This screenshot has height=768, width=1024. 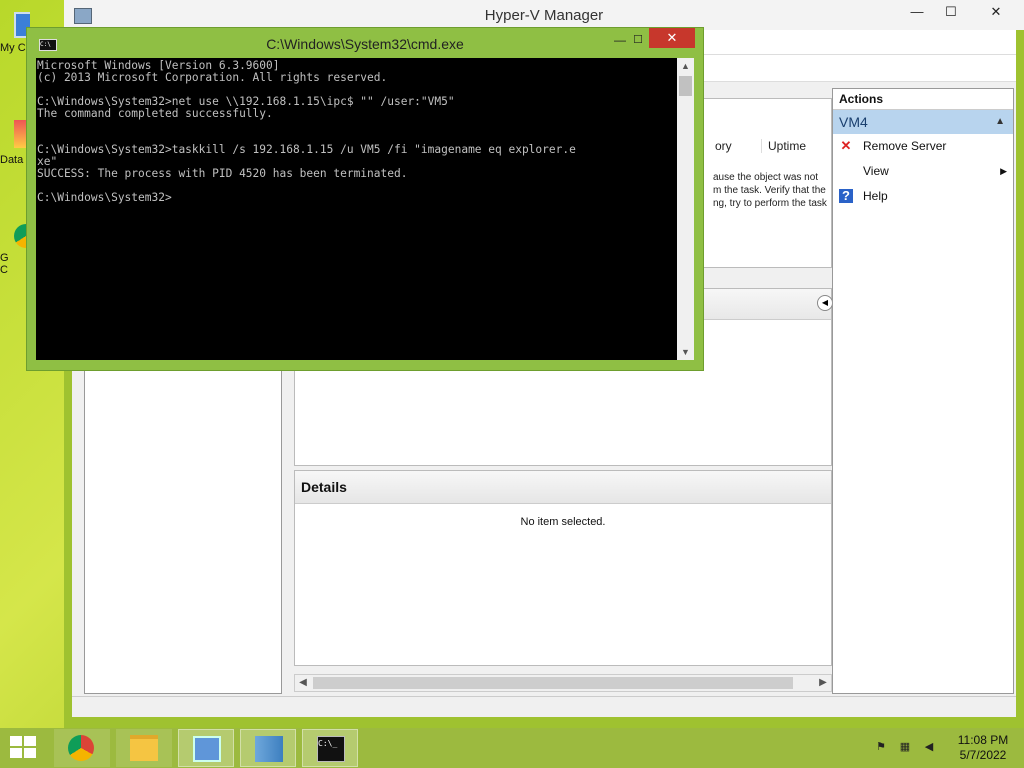 What do you see at coordinates (905, 146) in the screenshot?
I see `action-label: Remove Server` at bounding box center [905, 146].